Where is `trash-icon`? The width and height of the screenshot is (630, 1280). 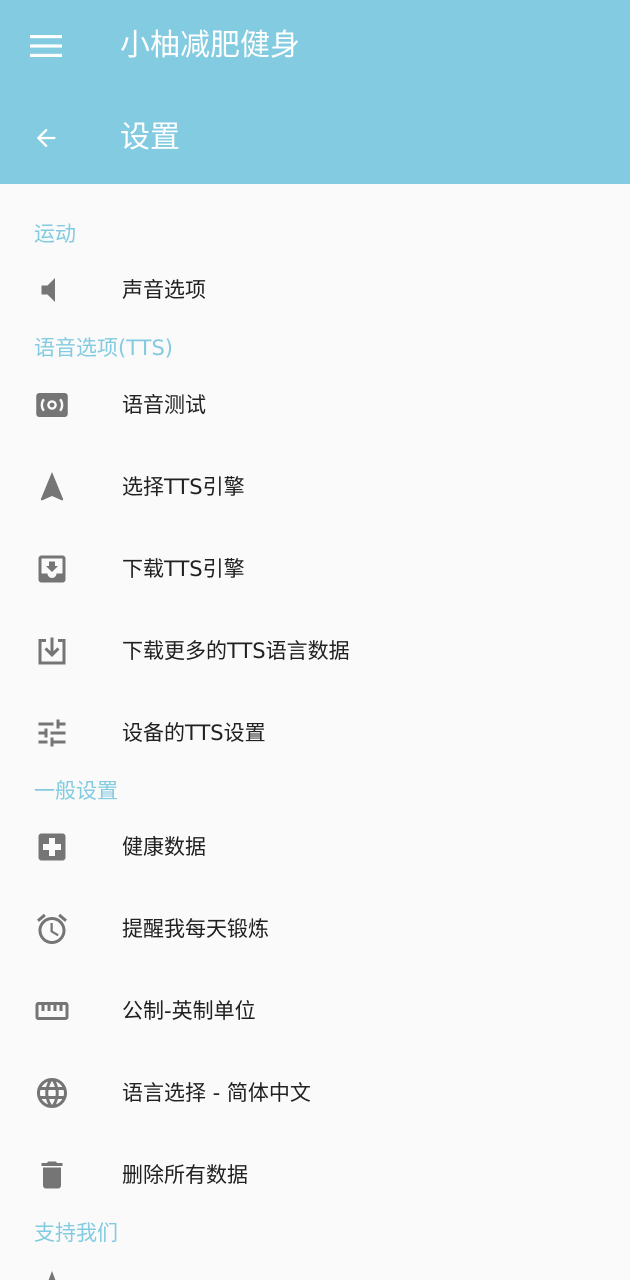 trash-icon is located at coordinates (52, 1175).